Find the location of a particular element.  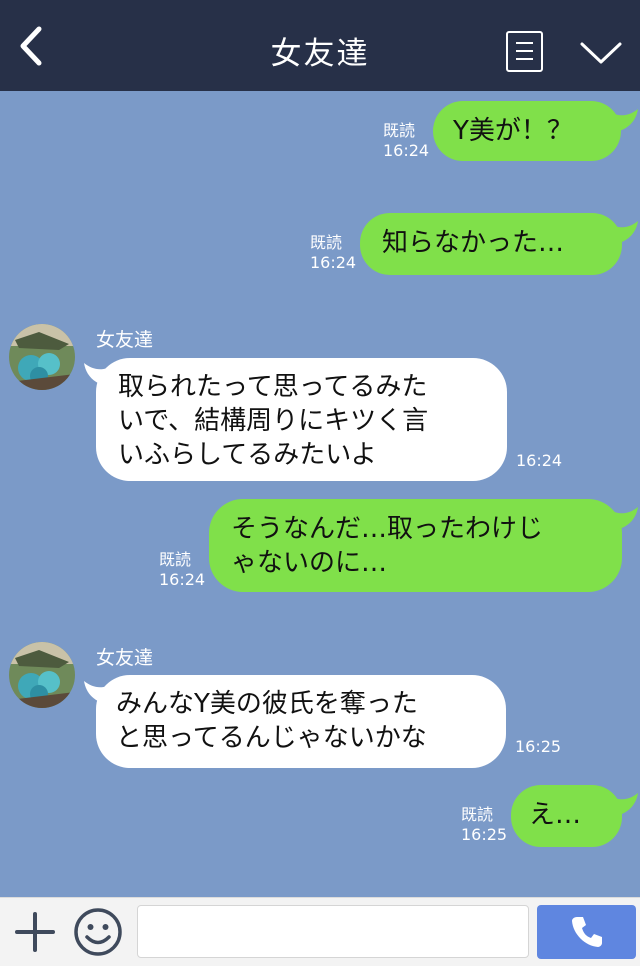

phone-icon is located at coordinates (586, 932).